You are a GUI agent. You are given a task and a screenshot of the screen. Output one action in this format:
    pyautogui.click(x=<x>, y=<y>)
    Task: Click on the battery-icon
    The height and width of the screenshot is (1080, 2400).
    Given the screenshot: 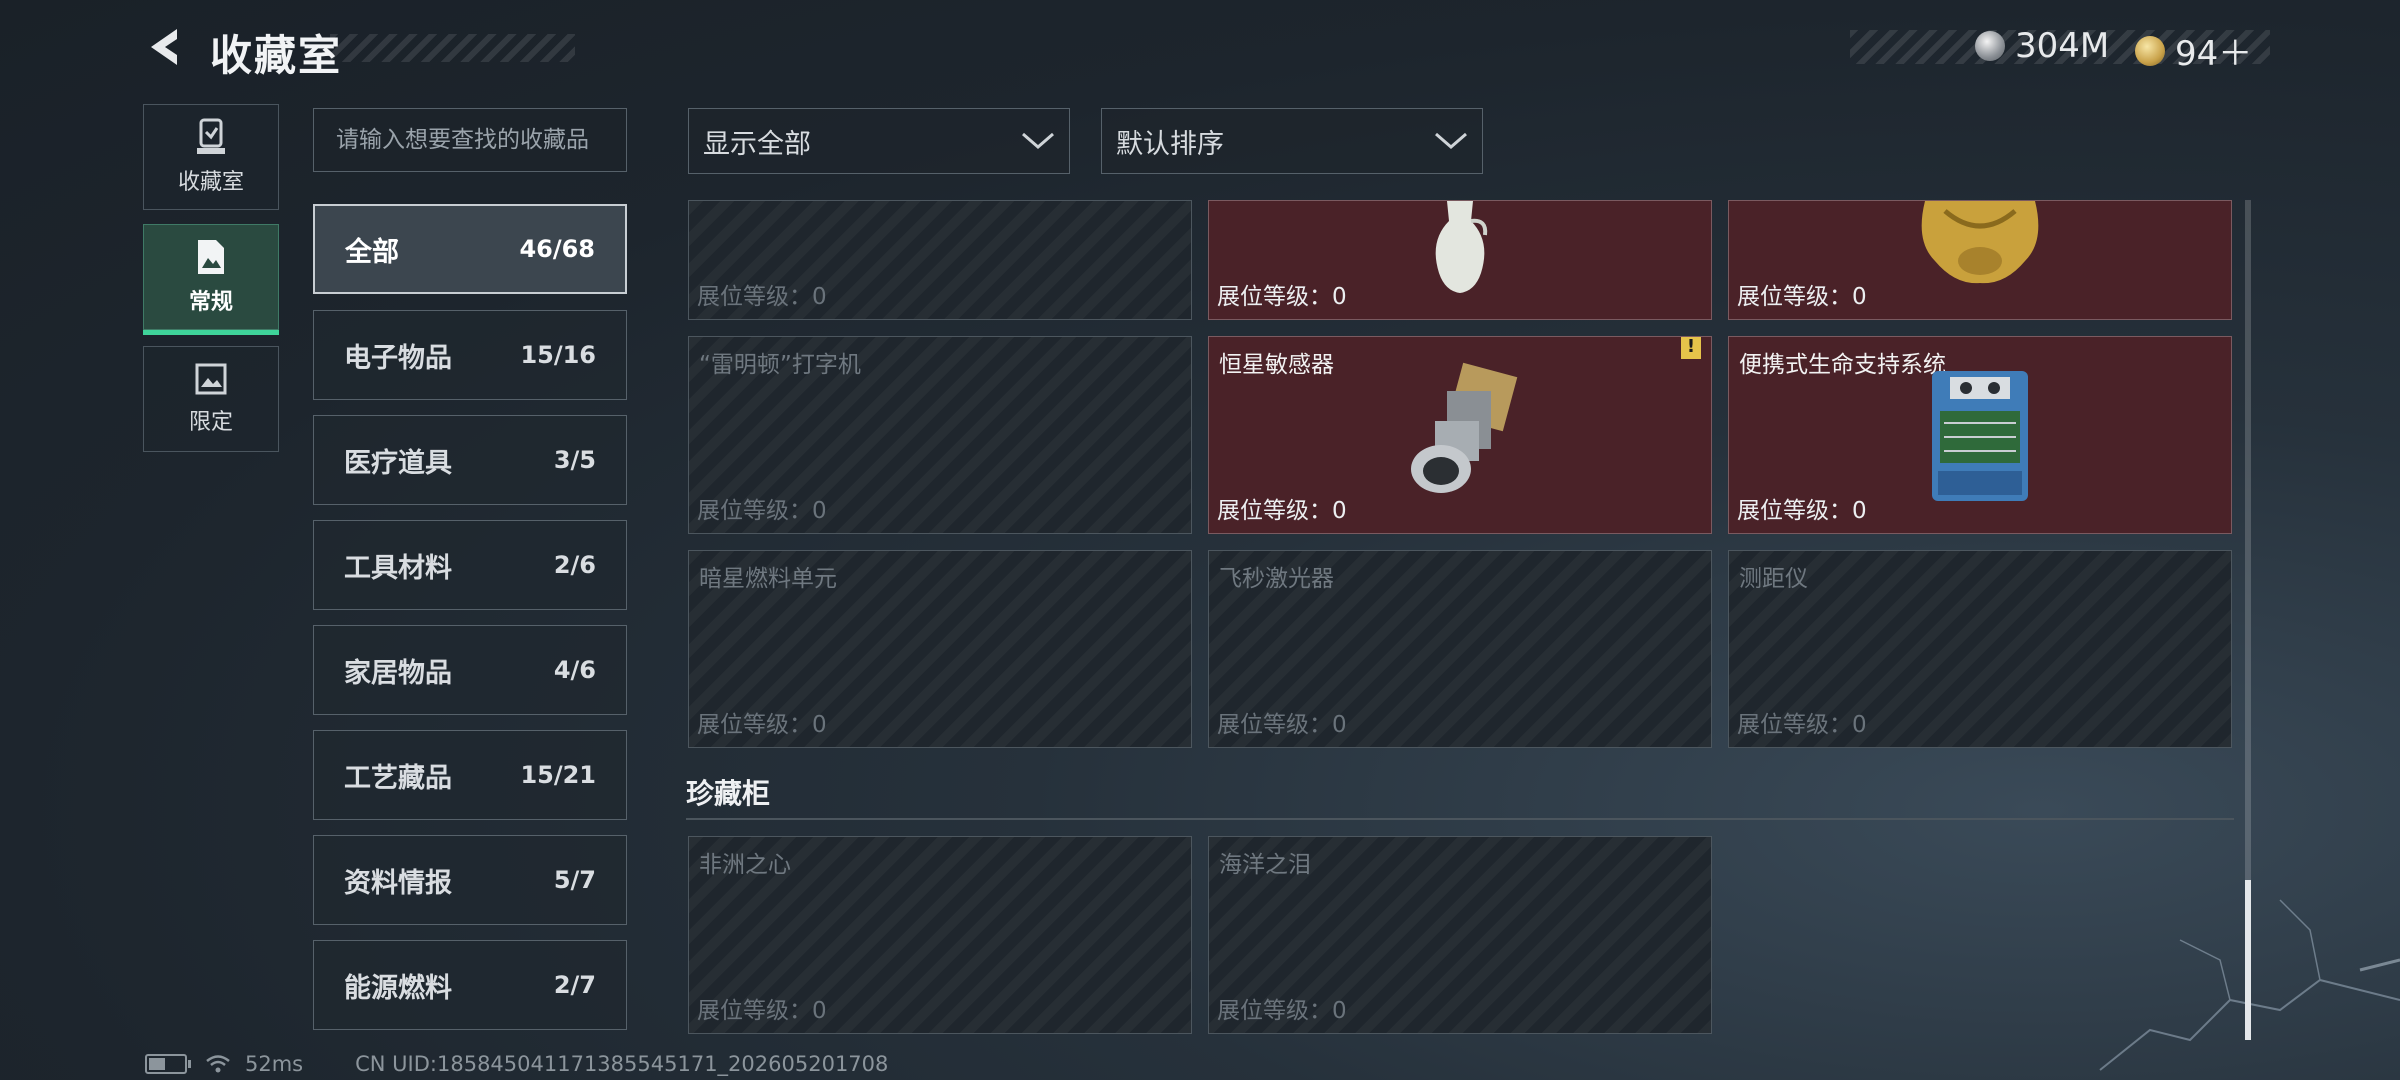 What is the action you would take?
    pyautogui.click(x=168, y=1064)
    